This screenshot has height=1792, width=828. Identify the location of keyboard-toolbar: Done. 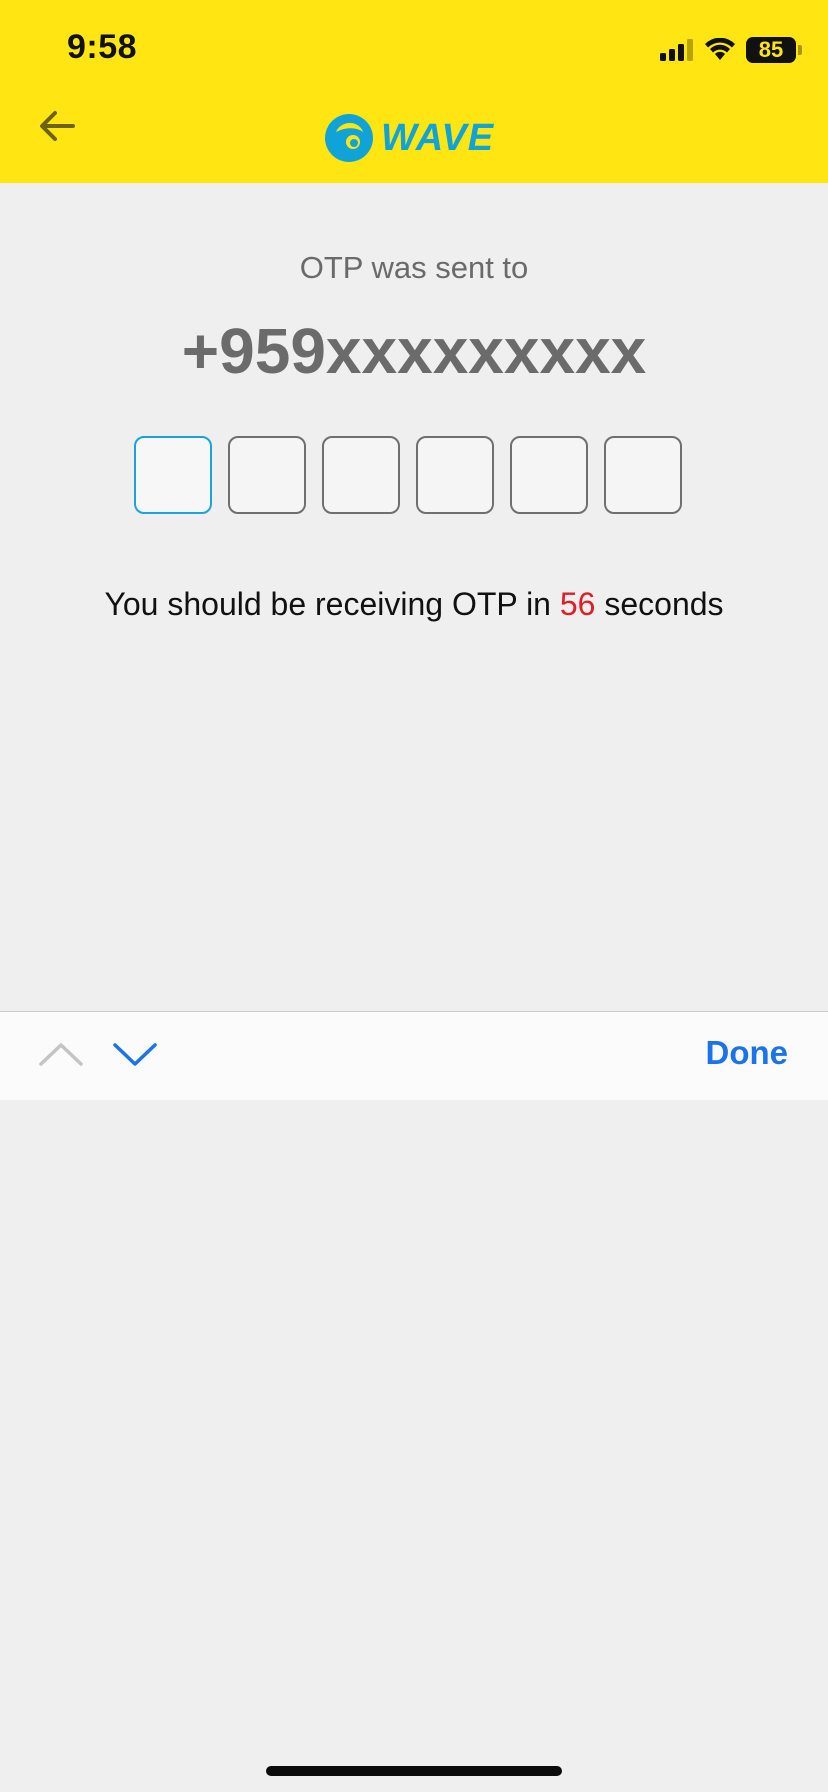
(414, 1055).